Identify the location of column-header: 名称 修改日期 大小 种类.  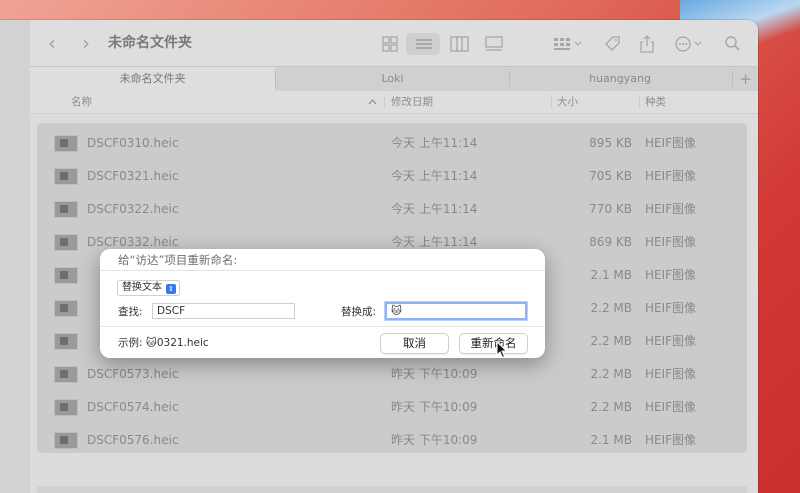
(394, 102).